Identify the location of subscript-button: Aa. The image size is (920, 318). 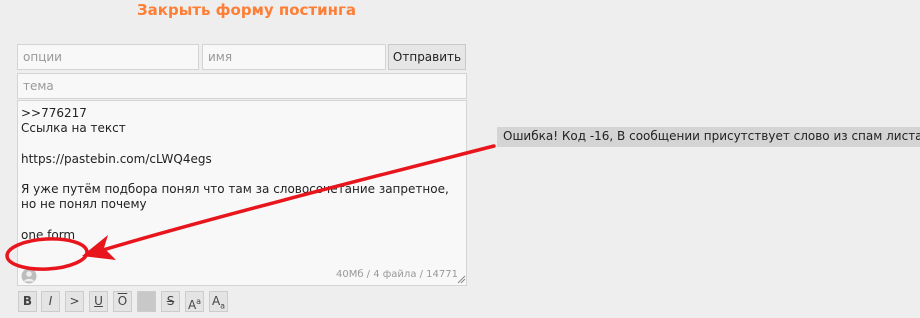
(218, 301).